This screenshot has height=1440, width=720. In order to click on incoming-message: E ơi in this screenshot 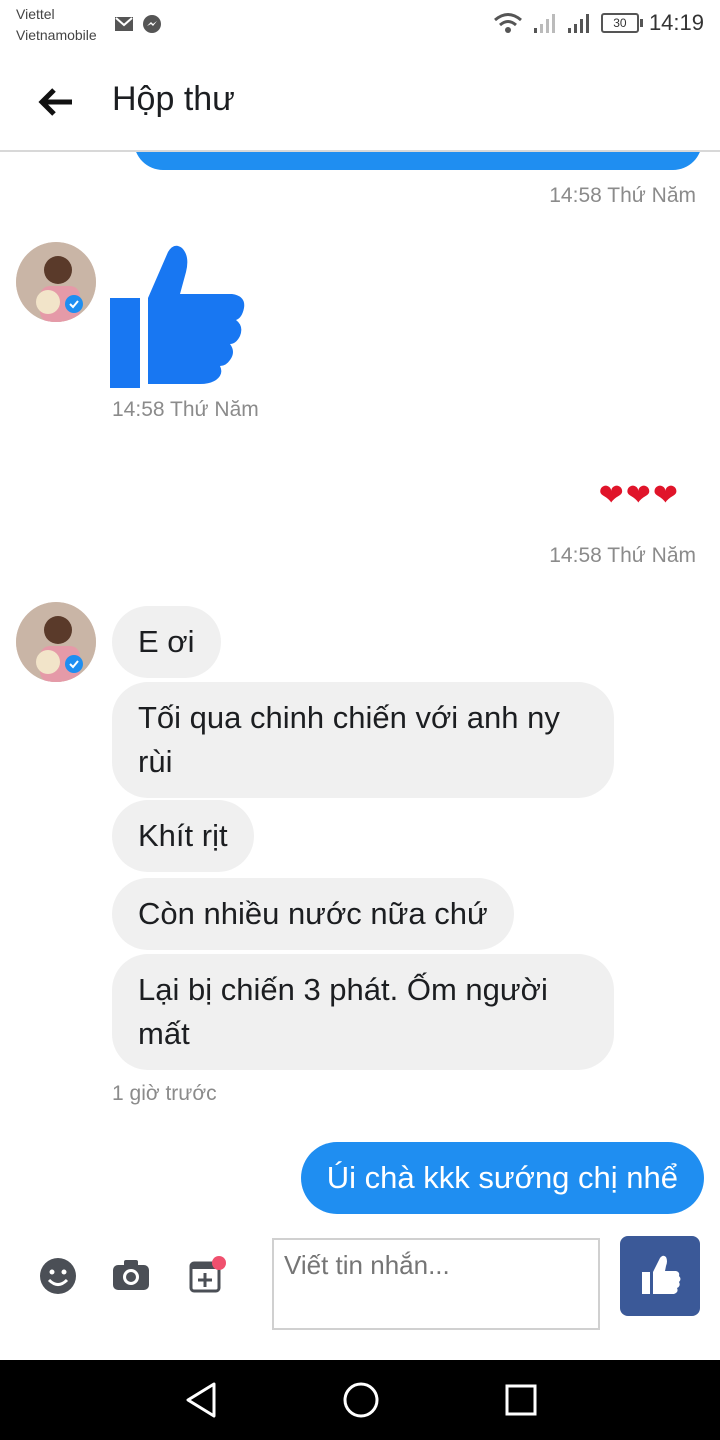, I will do `click(166, 642)`.